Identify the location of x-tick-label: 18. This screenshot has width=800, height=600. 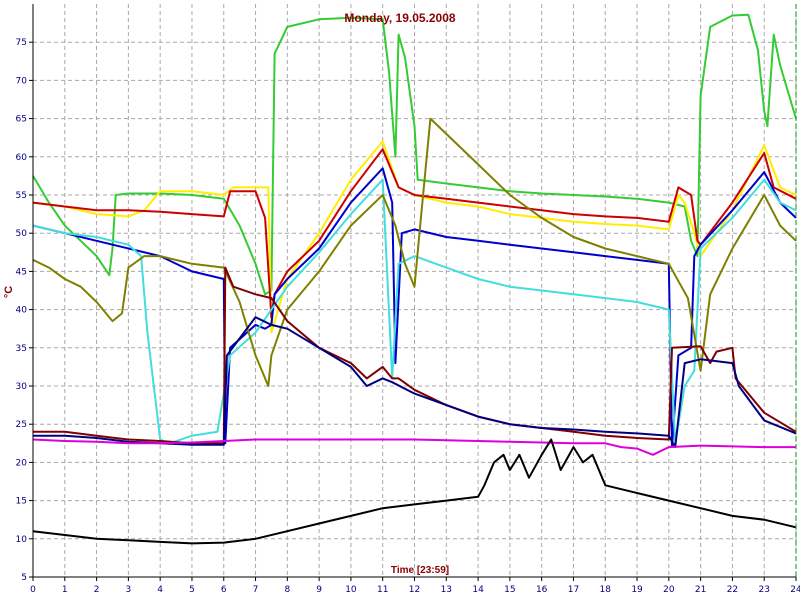
(606, 590).